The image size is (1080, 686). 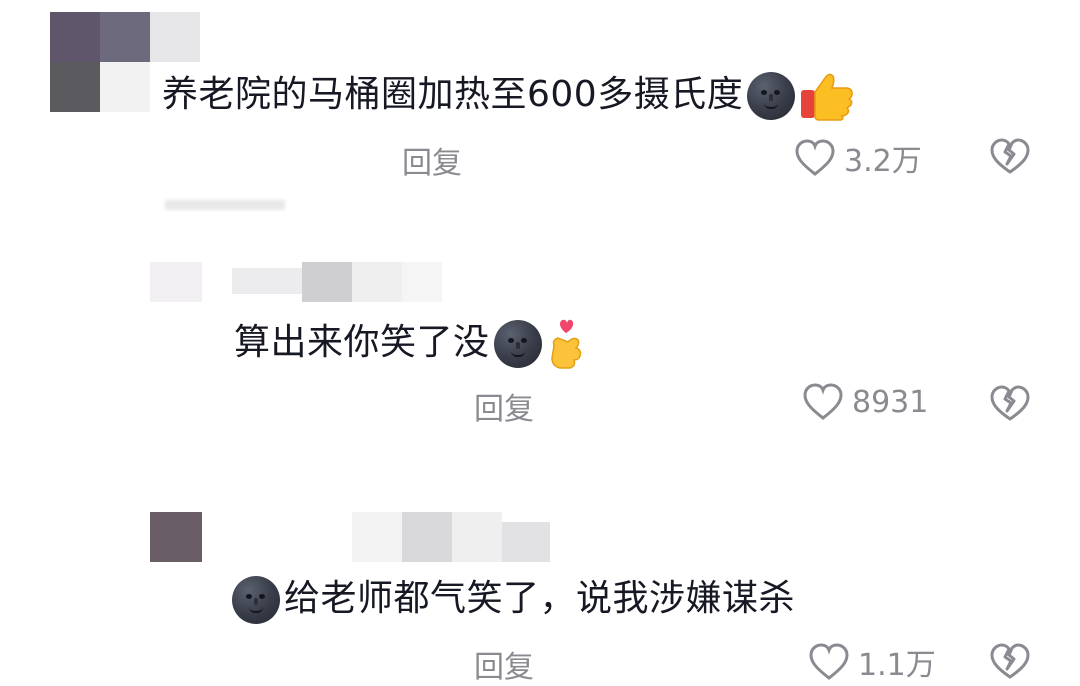 What do you see at coordinates (897, 665) in the screenshot?
I see `like-count: 1.1万` at bounding box center [897, 665].